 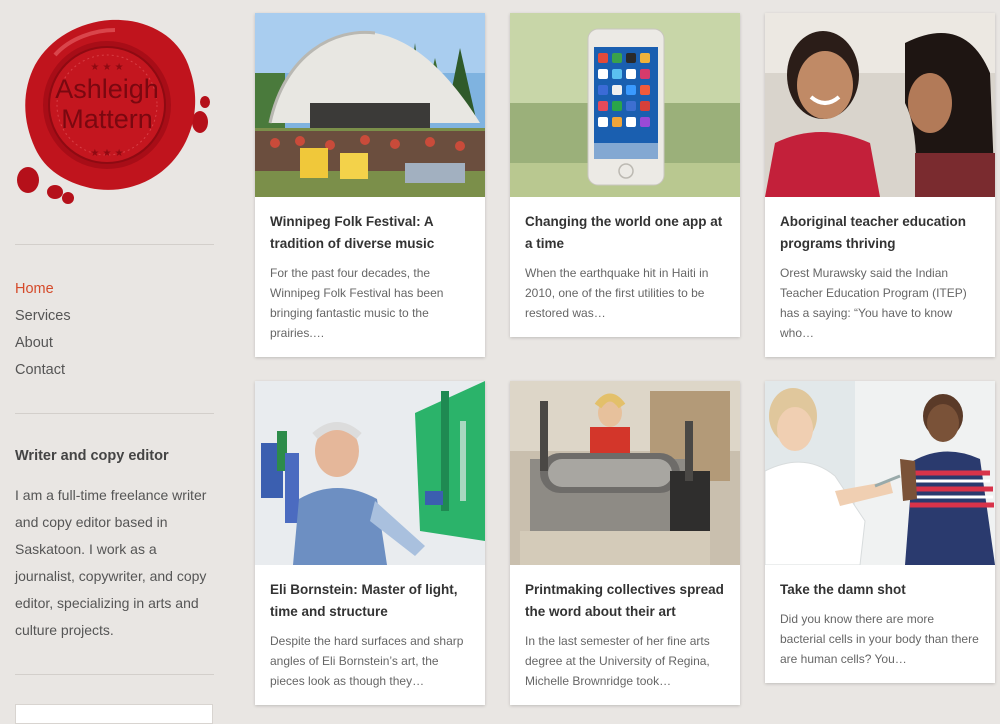 What do you see at coordinates (107, 119) in the screenshot?
I see `logo-text-line2: Mattern` at bounding box center [107, 119].